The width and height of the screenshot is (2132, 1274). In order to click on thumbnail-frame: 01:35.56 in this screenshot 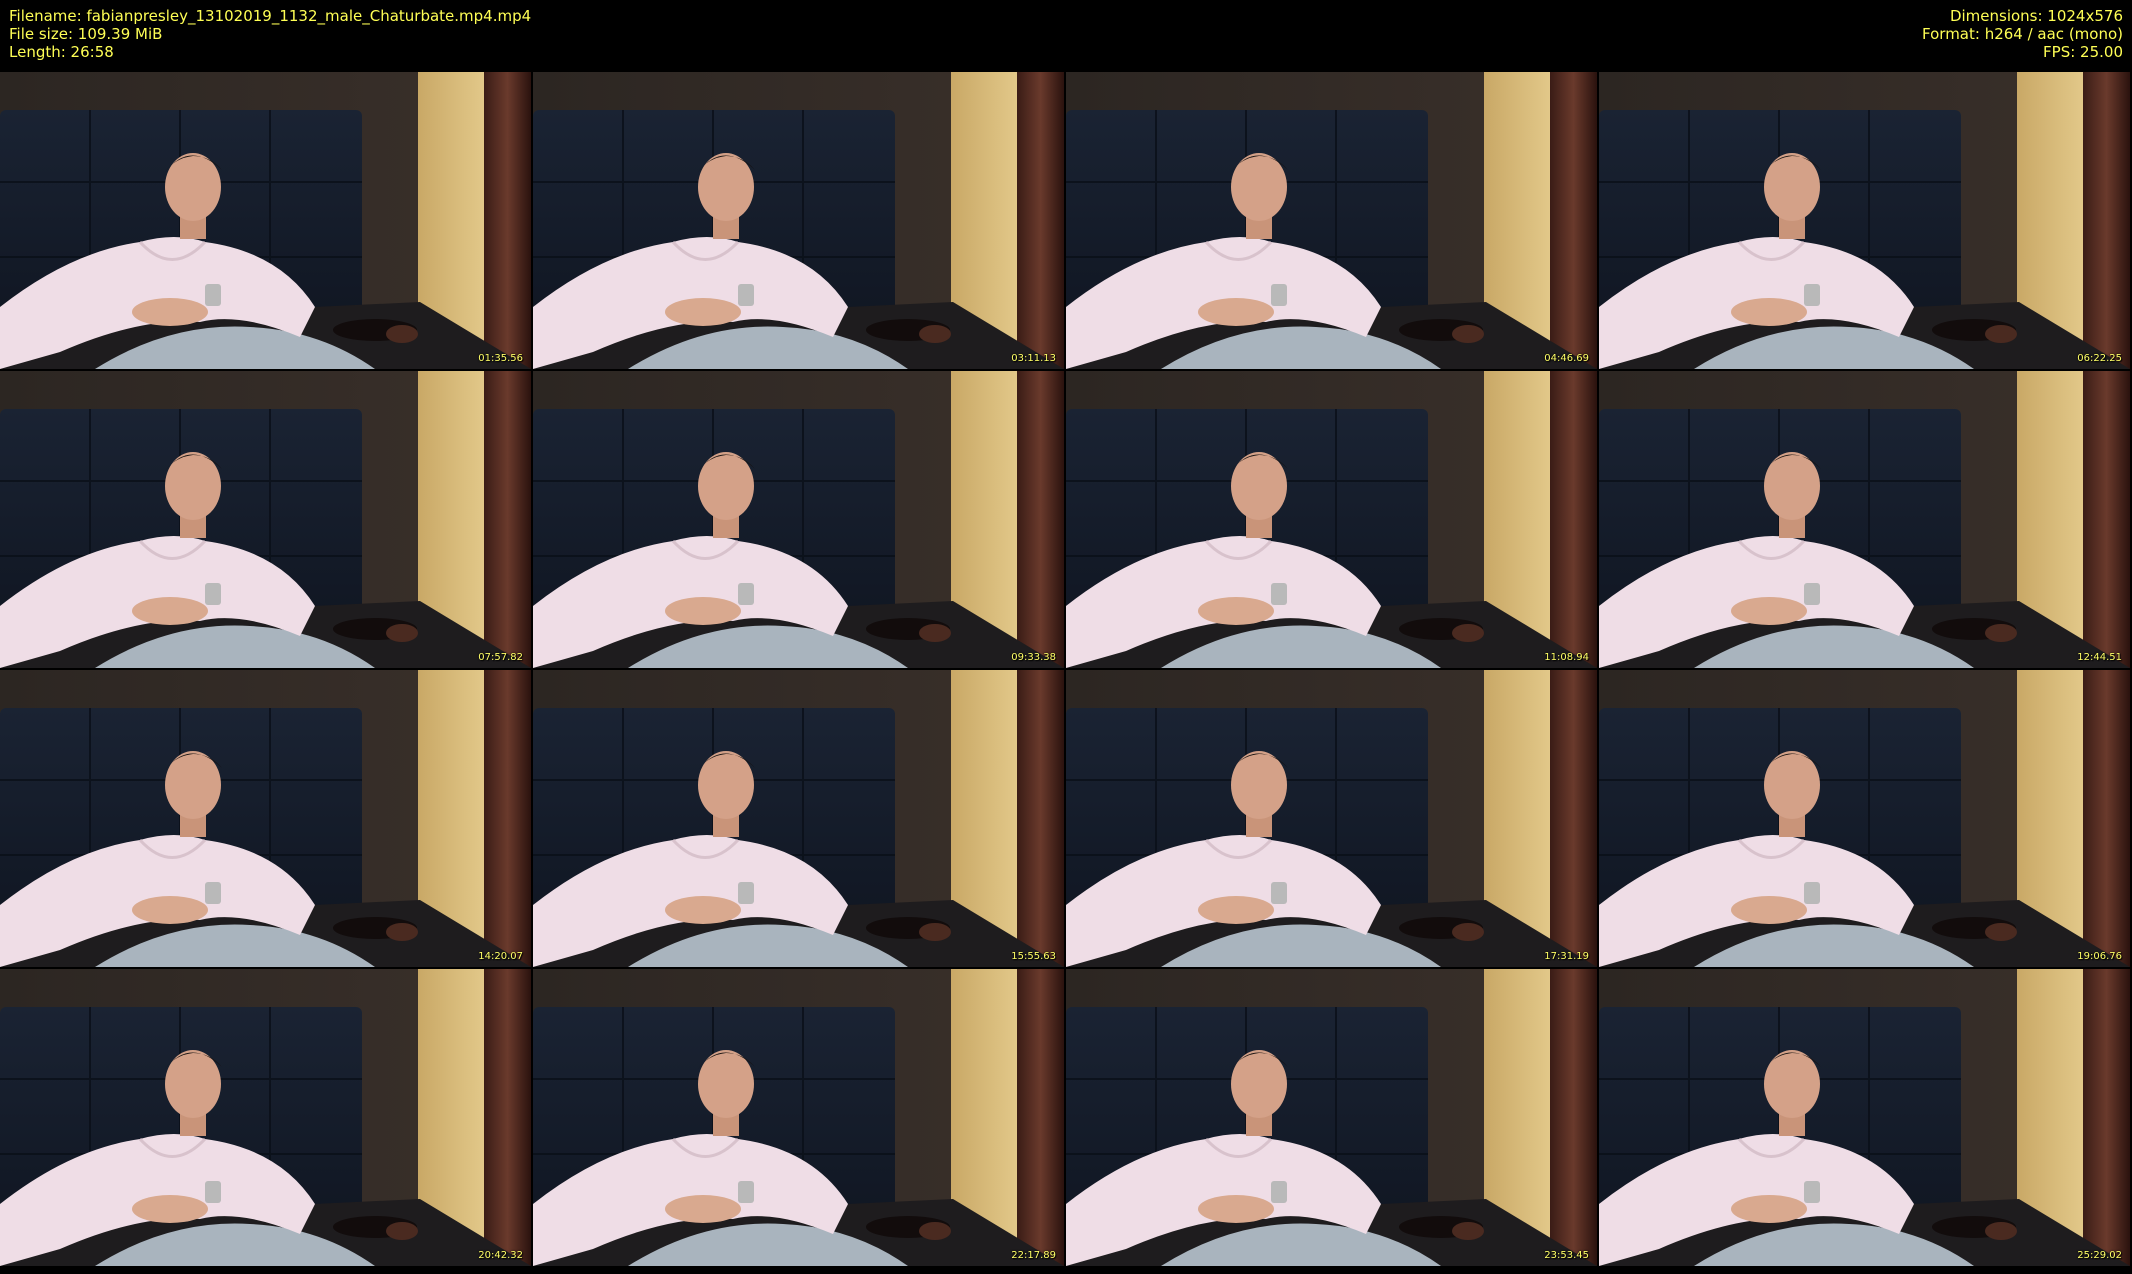, I will do `click(265, 220)`.